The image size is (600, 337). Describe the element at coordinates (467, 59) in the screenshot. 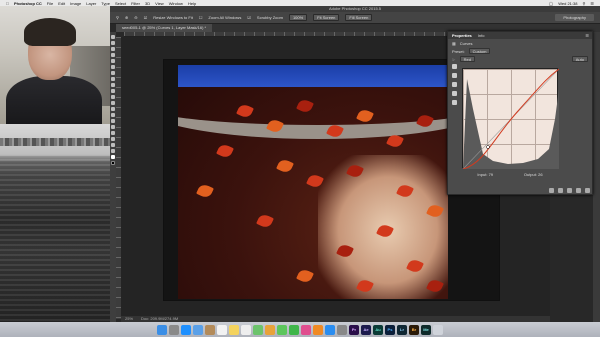

I see `channel-select: Red` at that location.